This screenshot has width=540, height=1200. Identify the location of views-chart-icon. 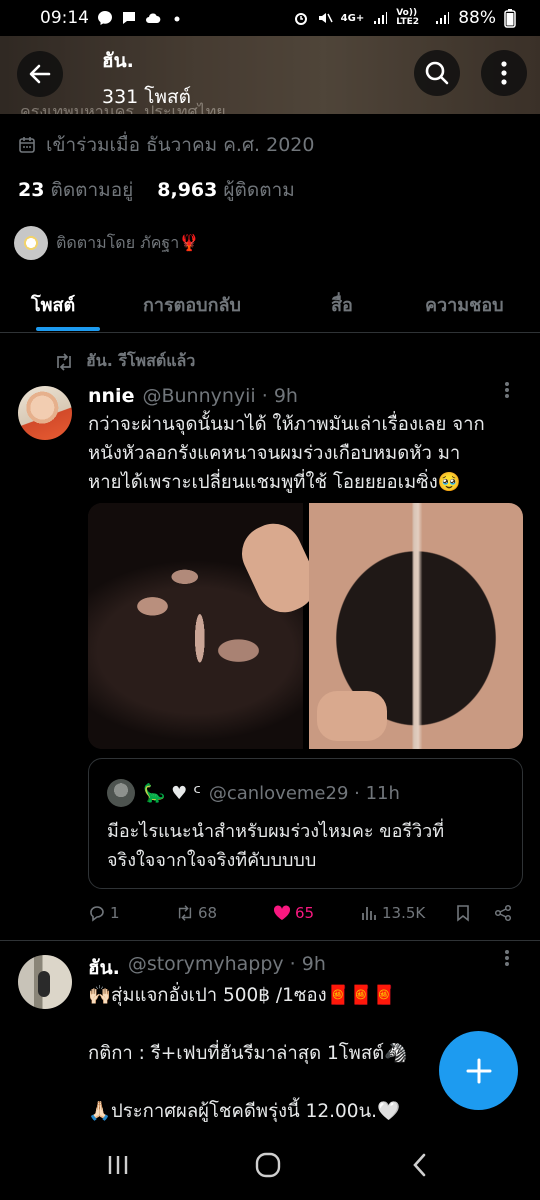
(369, 913).